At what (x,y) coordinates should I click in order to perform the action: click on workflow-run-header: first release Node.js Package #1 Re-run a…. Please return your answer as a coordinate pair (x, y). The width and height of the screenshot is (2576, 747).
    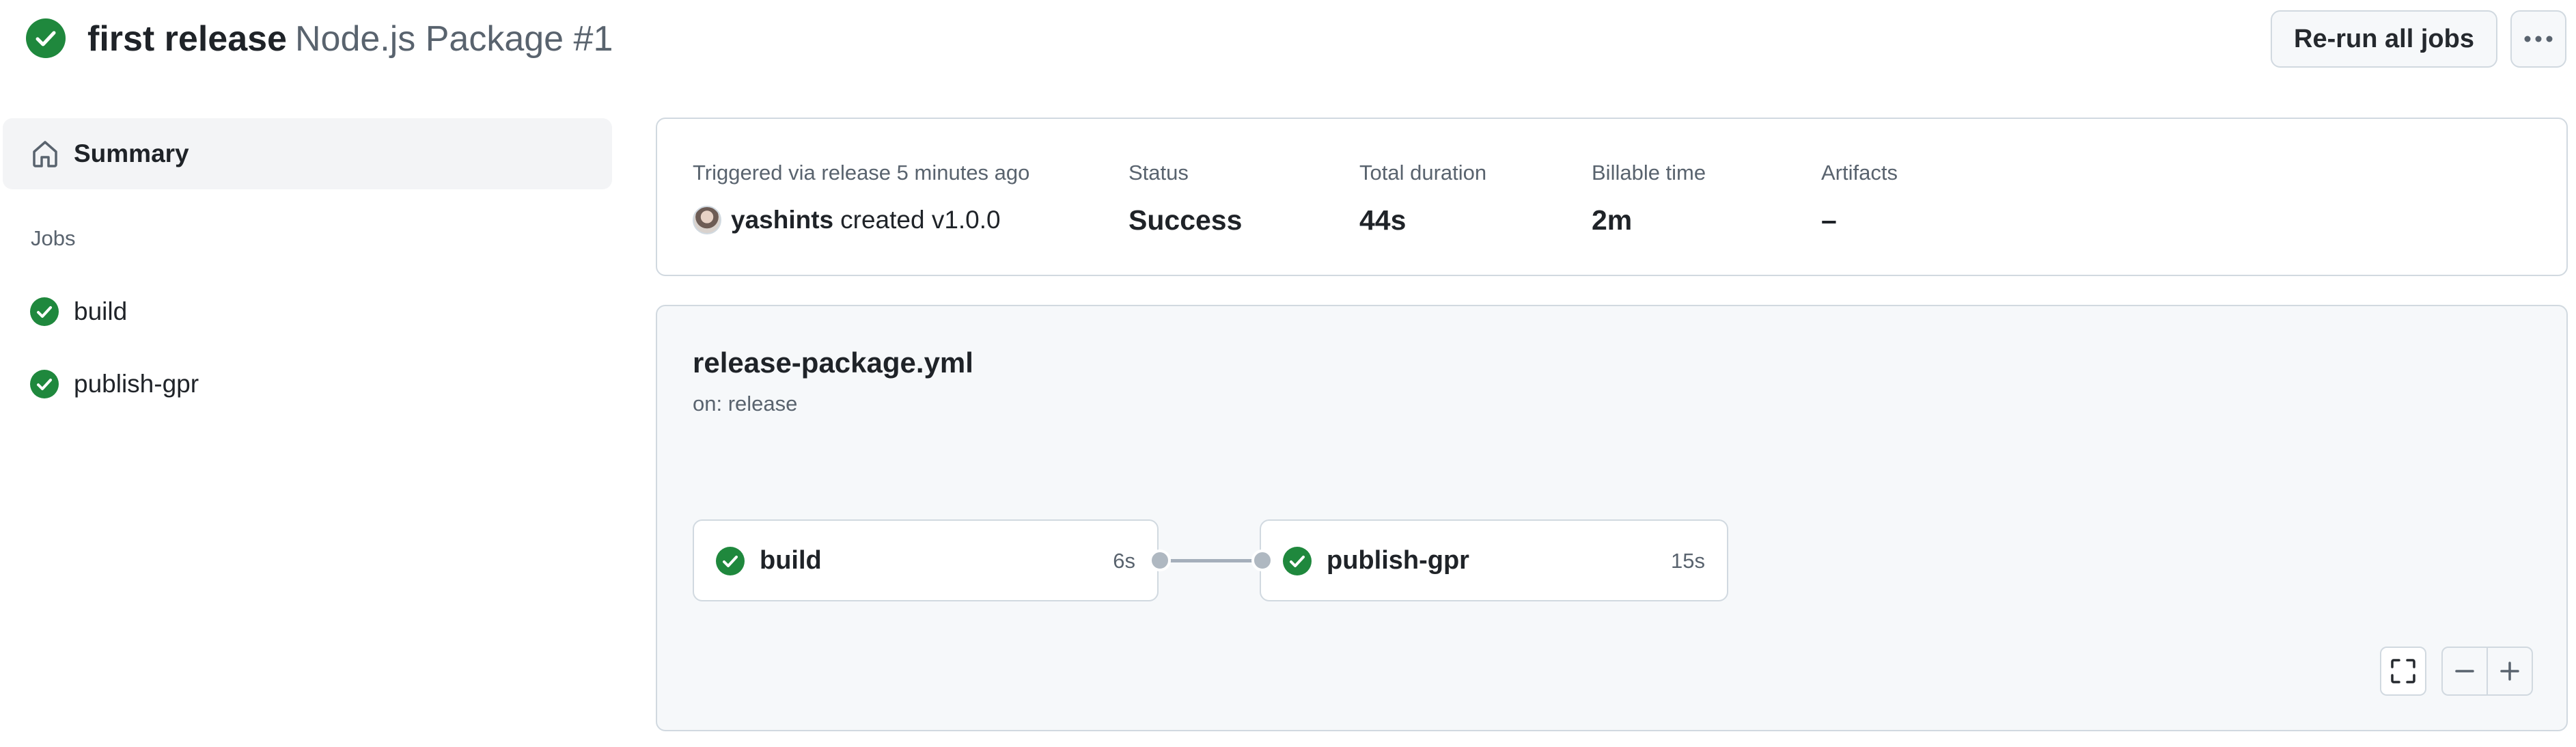
    Looking at the image, I should click on (1288, 51).